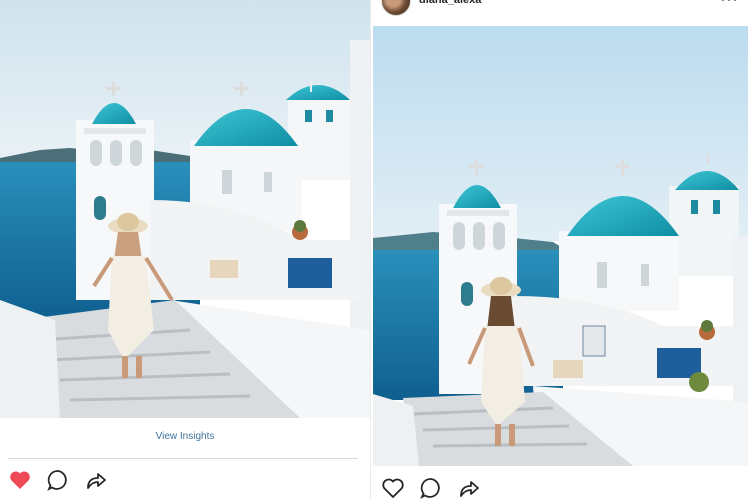 This screenshot has height=499, width=748. I want to click on action-bar-right, so click(431, 487).